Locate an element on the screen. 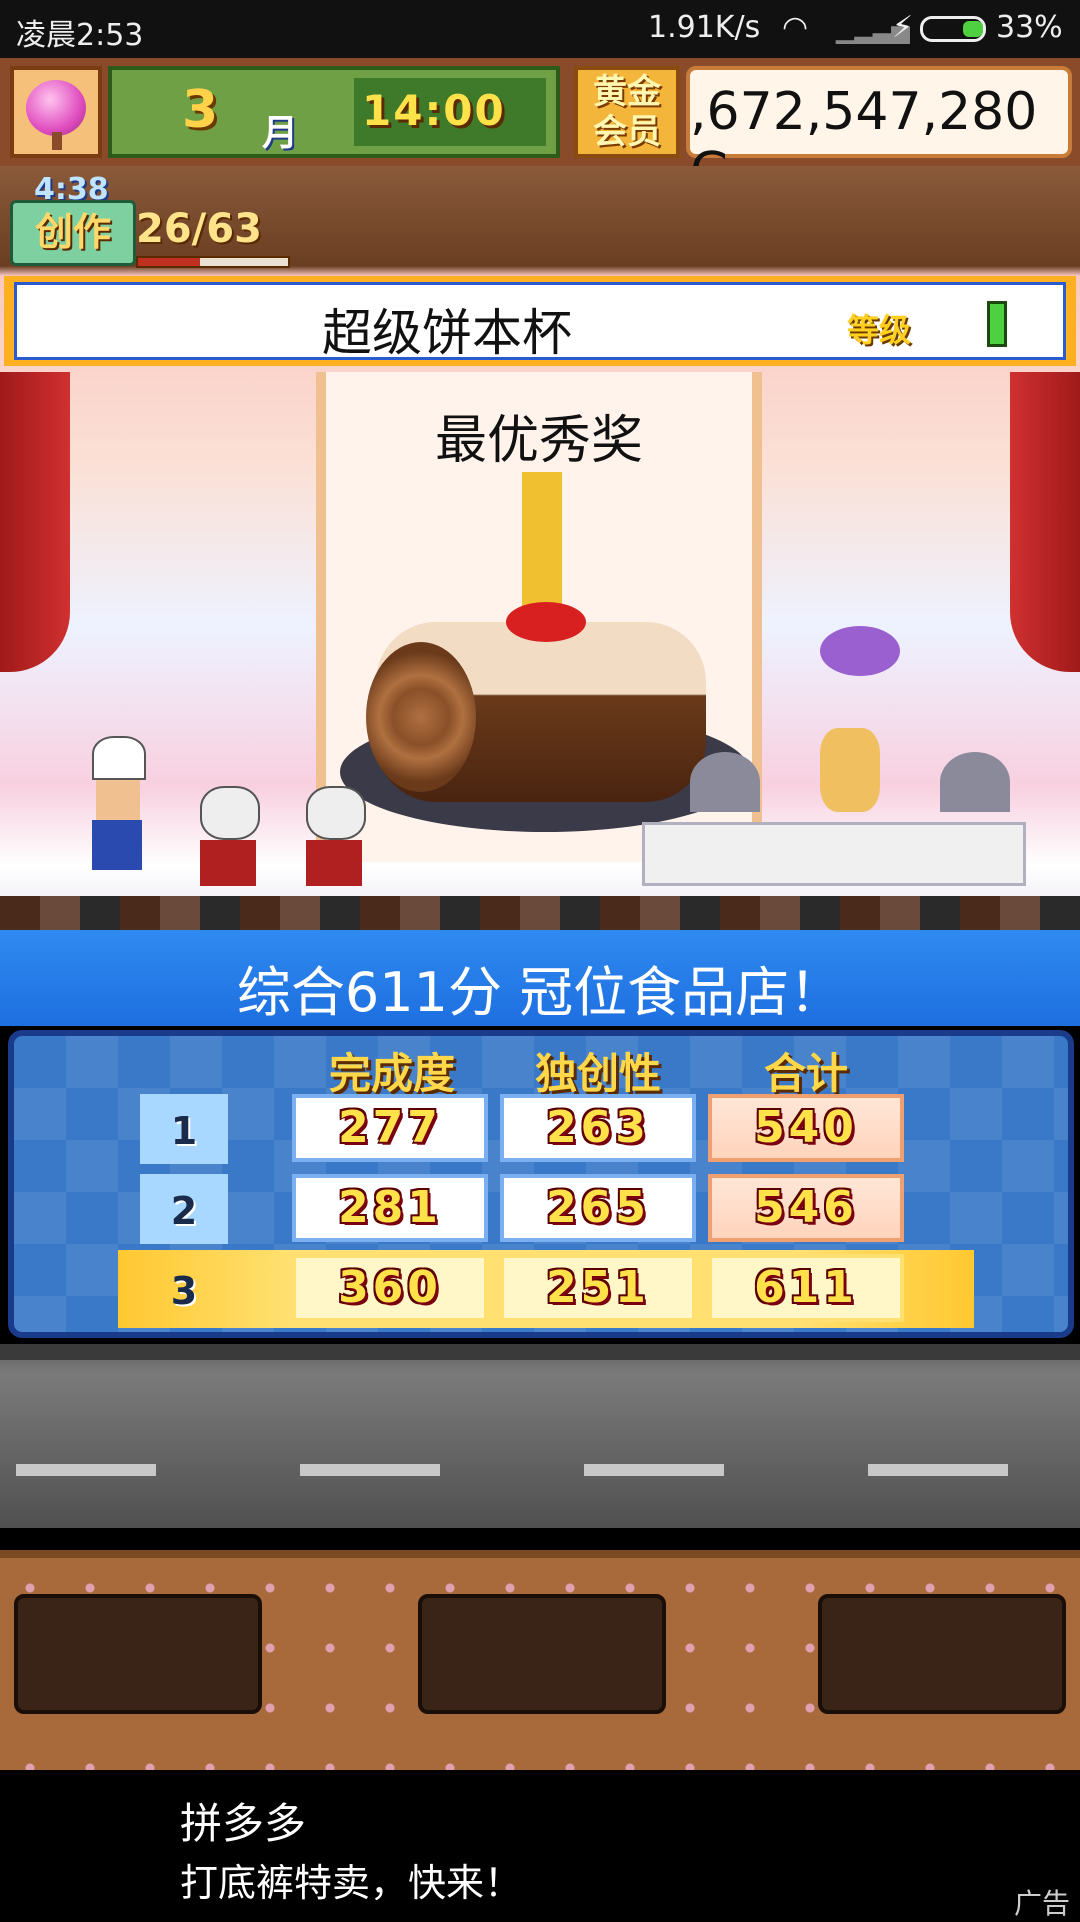 This screenshot has width=1080, height=1922. cake-swirl-icon is located at coordinates (421, 717).